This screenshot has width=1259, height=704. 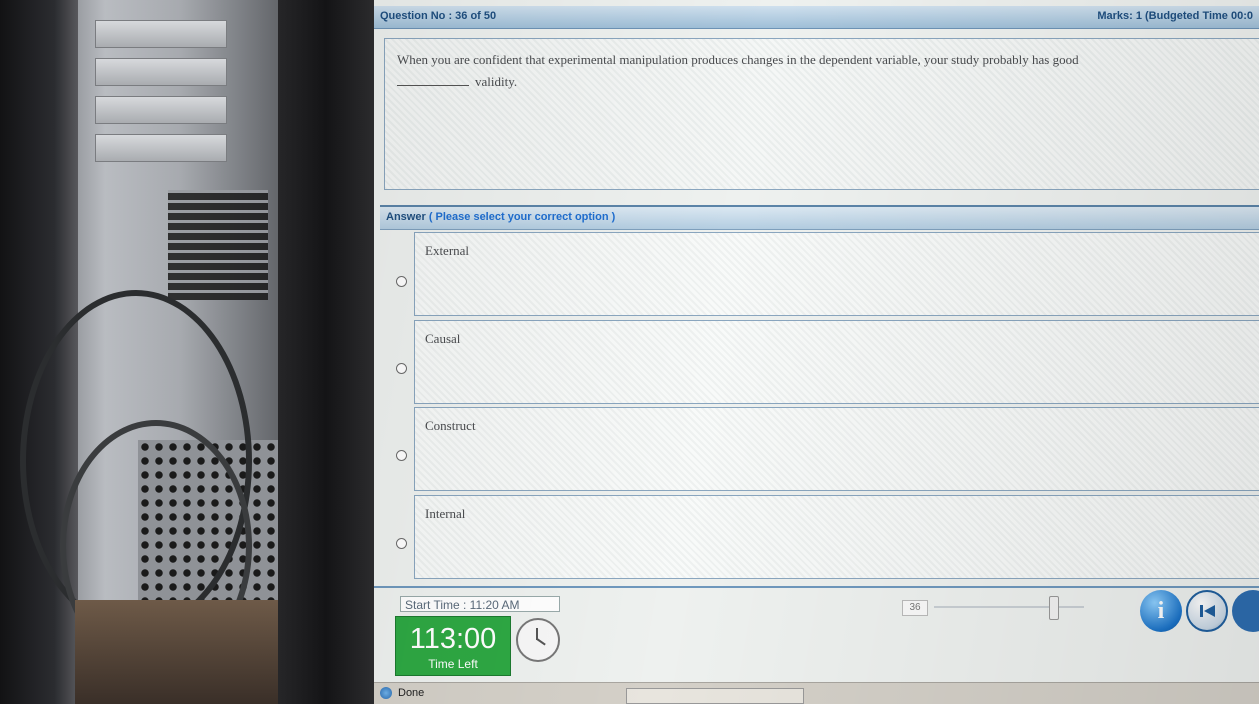 I want to click on info-button: i, so click(x=1161, y=611).